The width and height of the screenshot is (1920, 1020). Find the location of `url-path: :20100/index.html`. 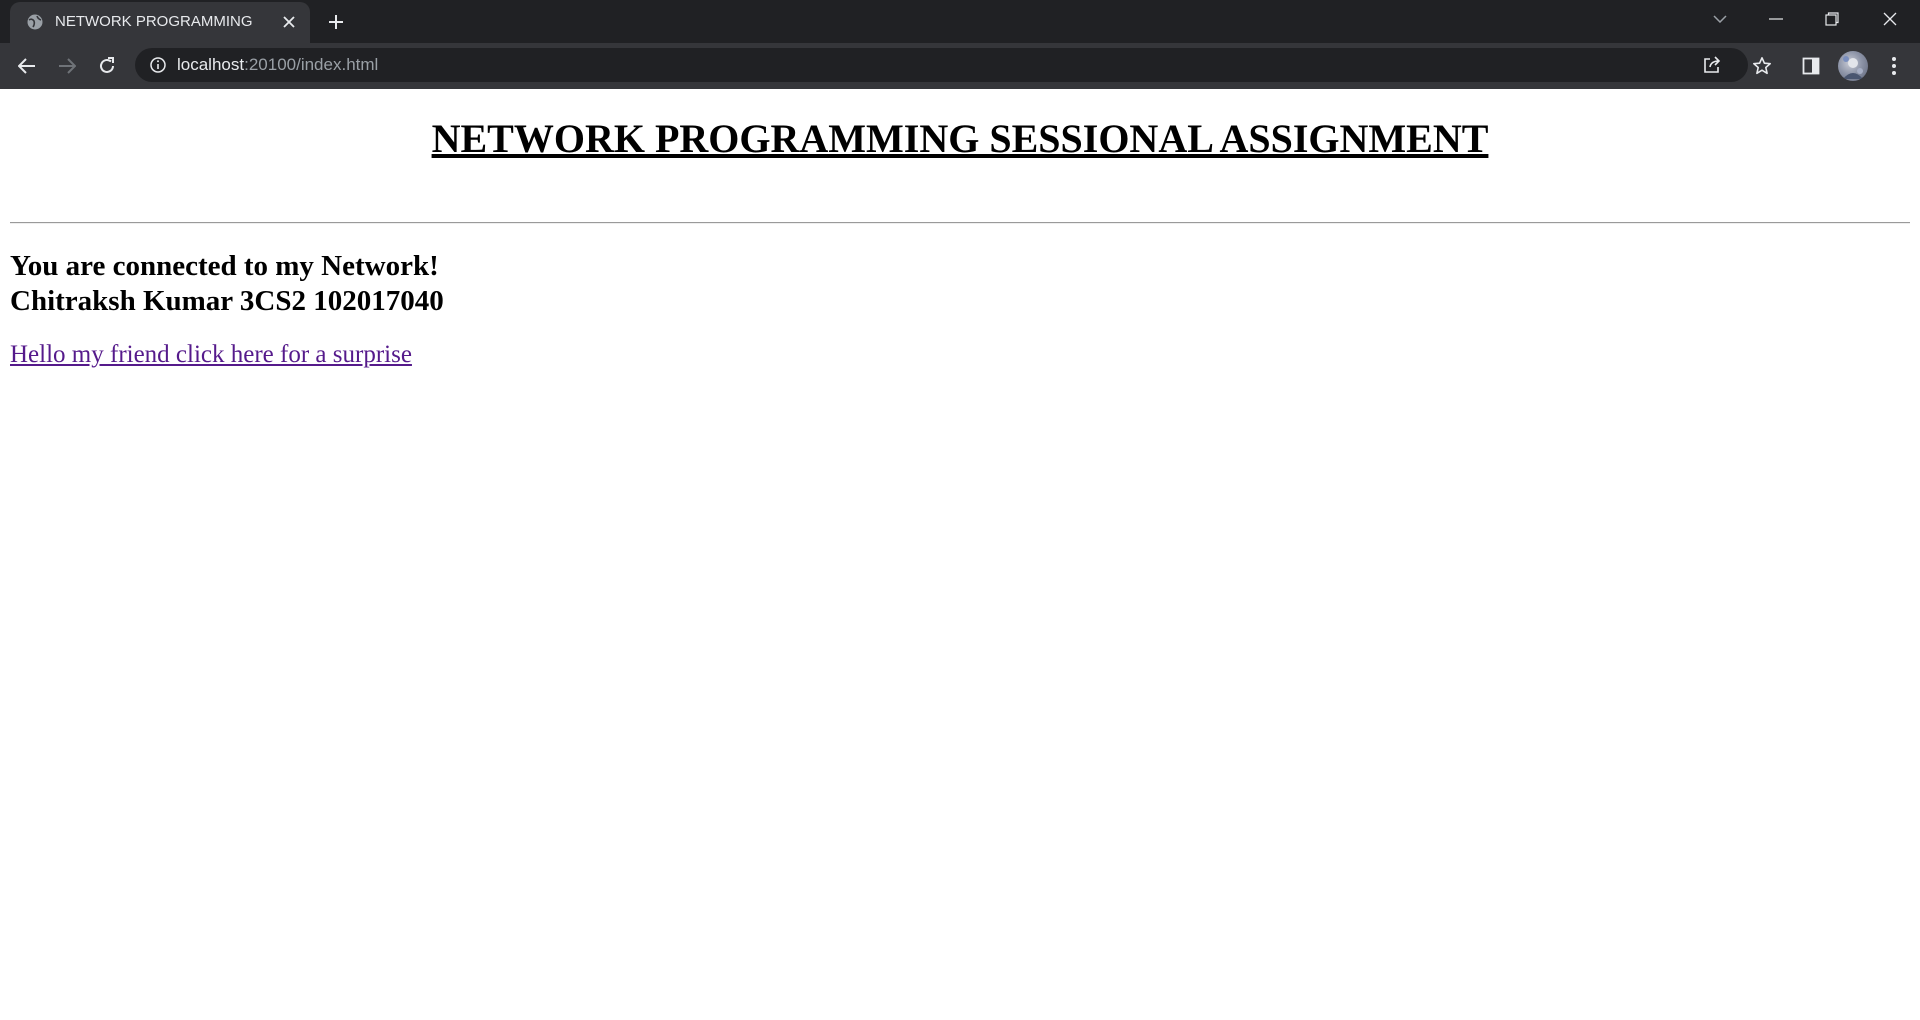

url-path: :20100/index.html is located at coordinates (311, 64).